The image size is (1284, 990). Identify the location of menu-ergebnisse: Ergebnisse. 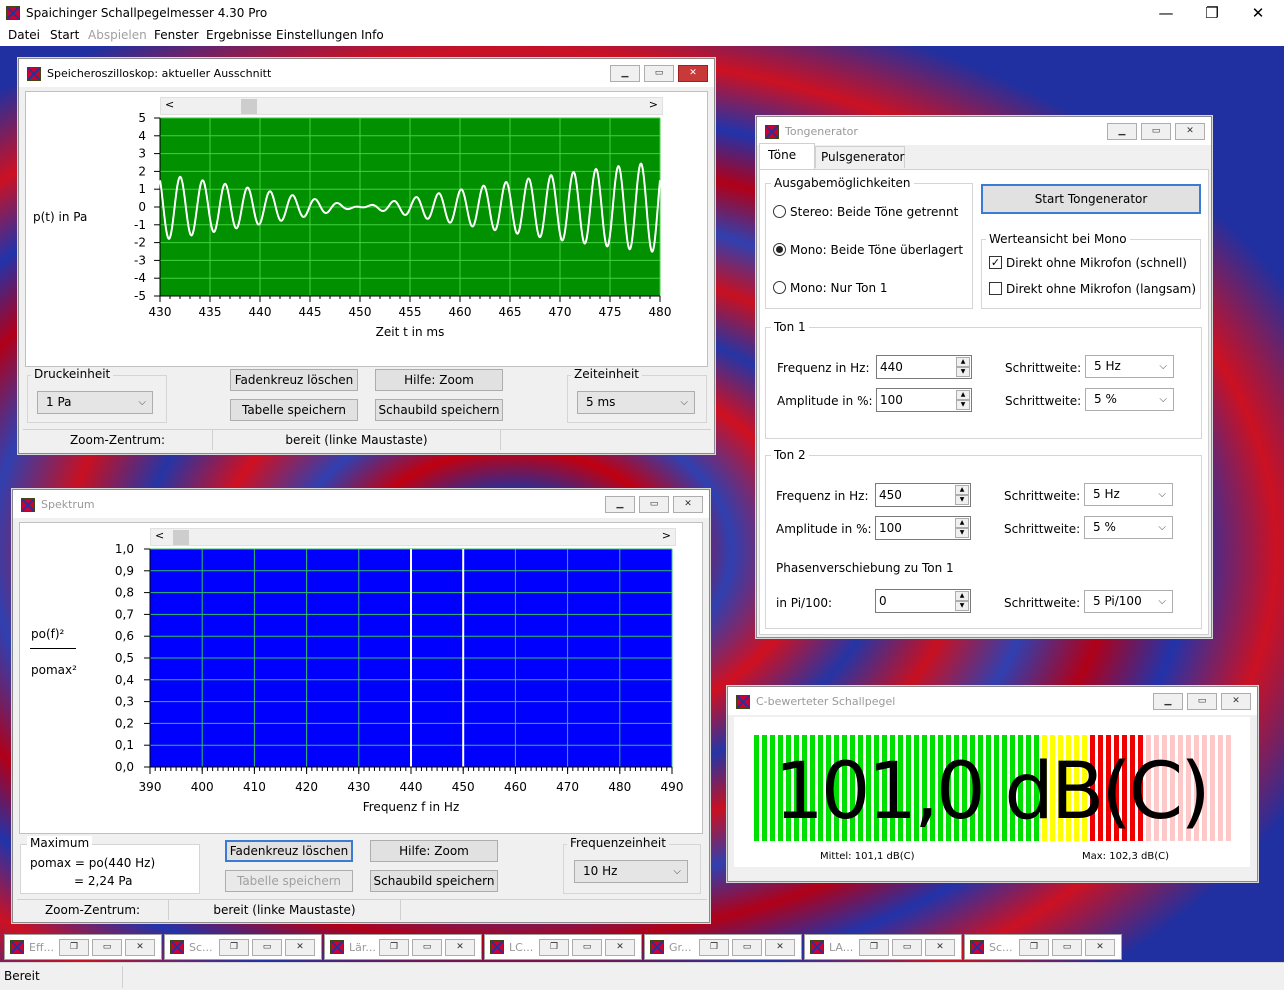
(239, 35).